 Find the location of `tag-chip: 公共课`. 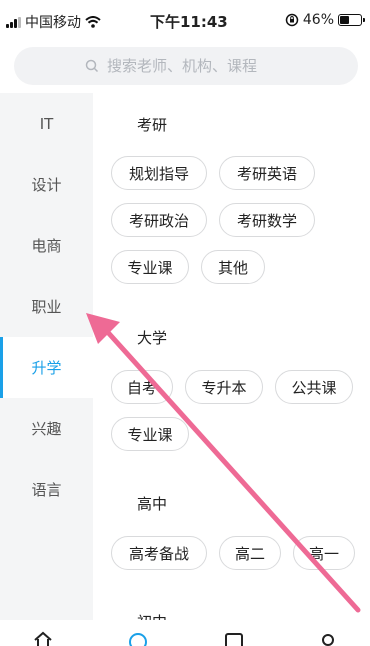

tag-chip: 公共课 is located at coordinates (314, 387).